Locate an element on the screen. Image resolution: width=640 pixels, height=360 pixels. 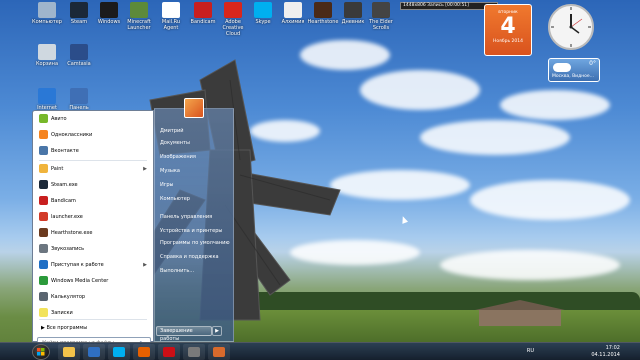
desktop-icon-label: Mail.Ru Agent is located at coordinates (171, 25).